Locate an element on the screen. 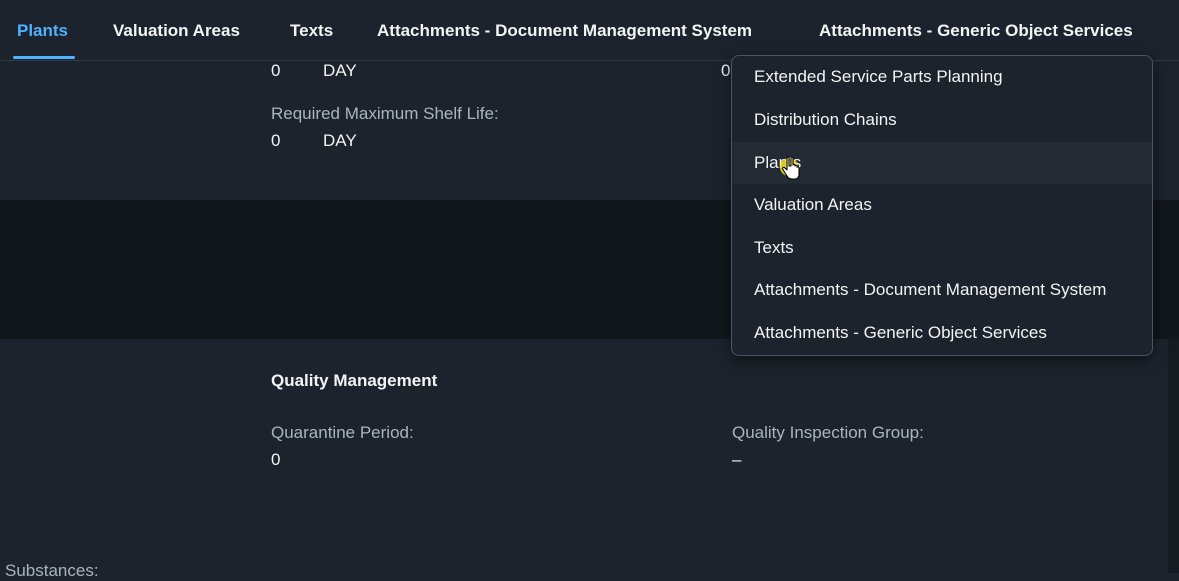 The height and width of the screenshot is (581, 1179). menu-item-distribution-chains: Distribution Chains is located at coordinates (942, 120).